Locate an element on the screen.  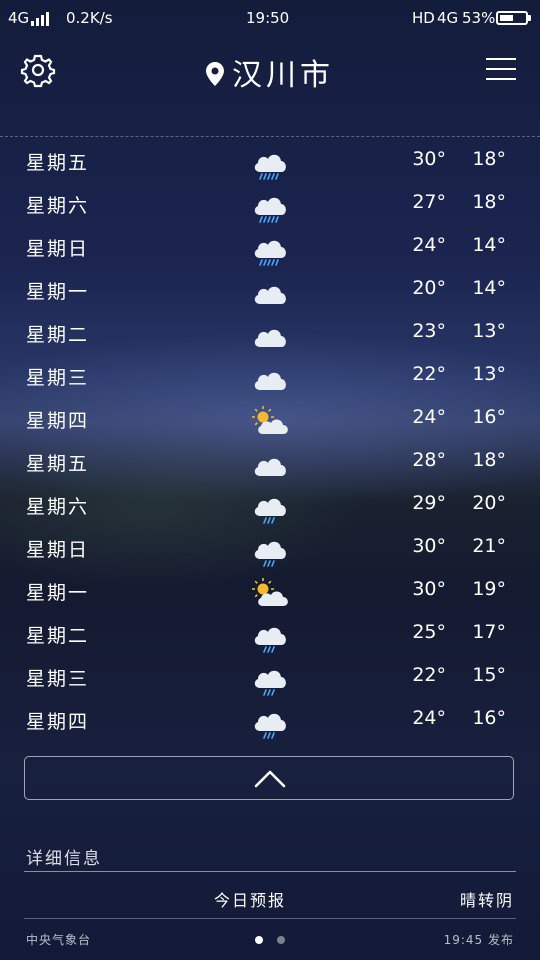
forecast-row: 星期日 24° 14° is located at coordinates (270, 247).